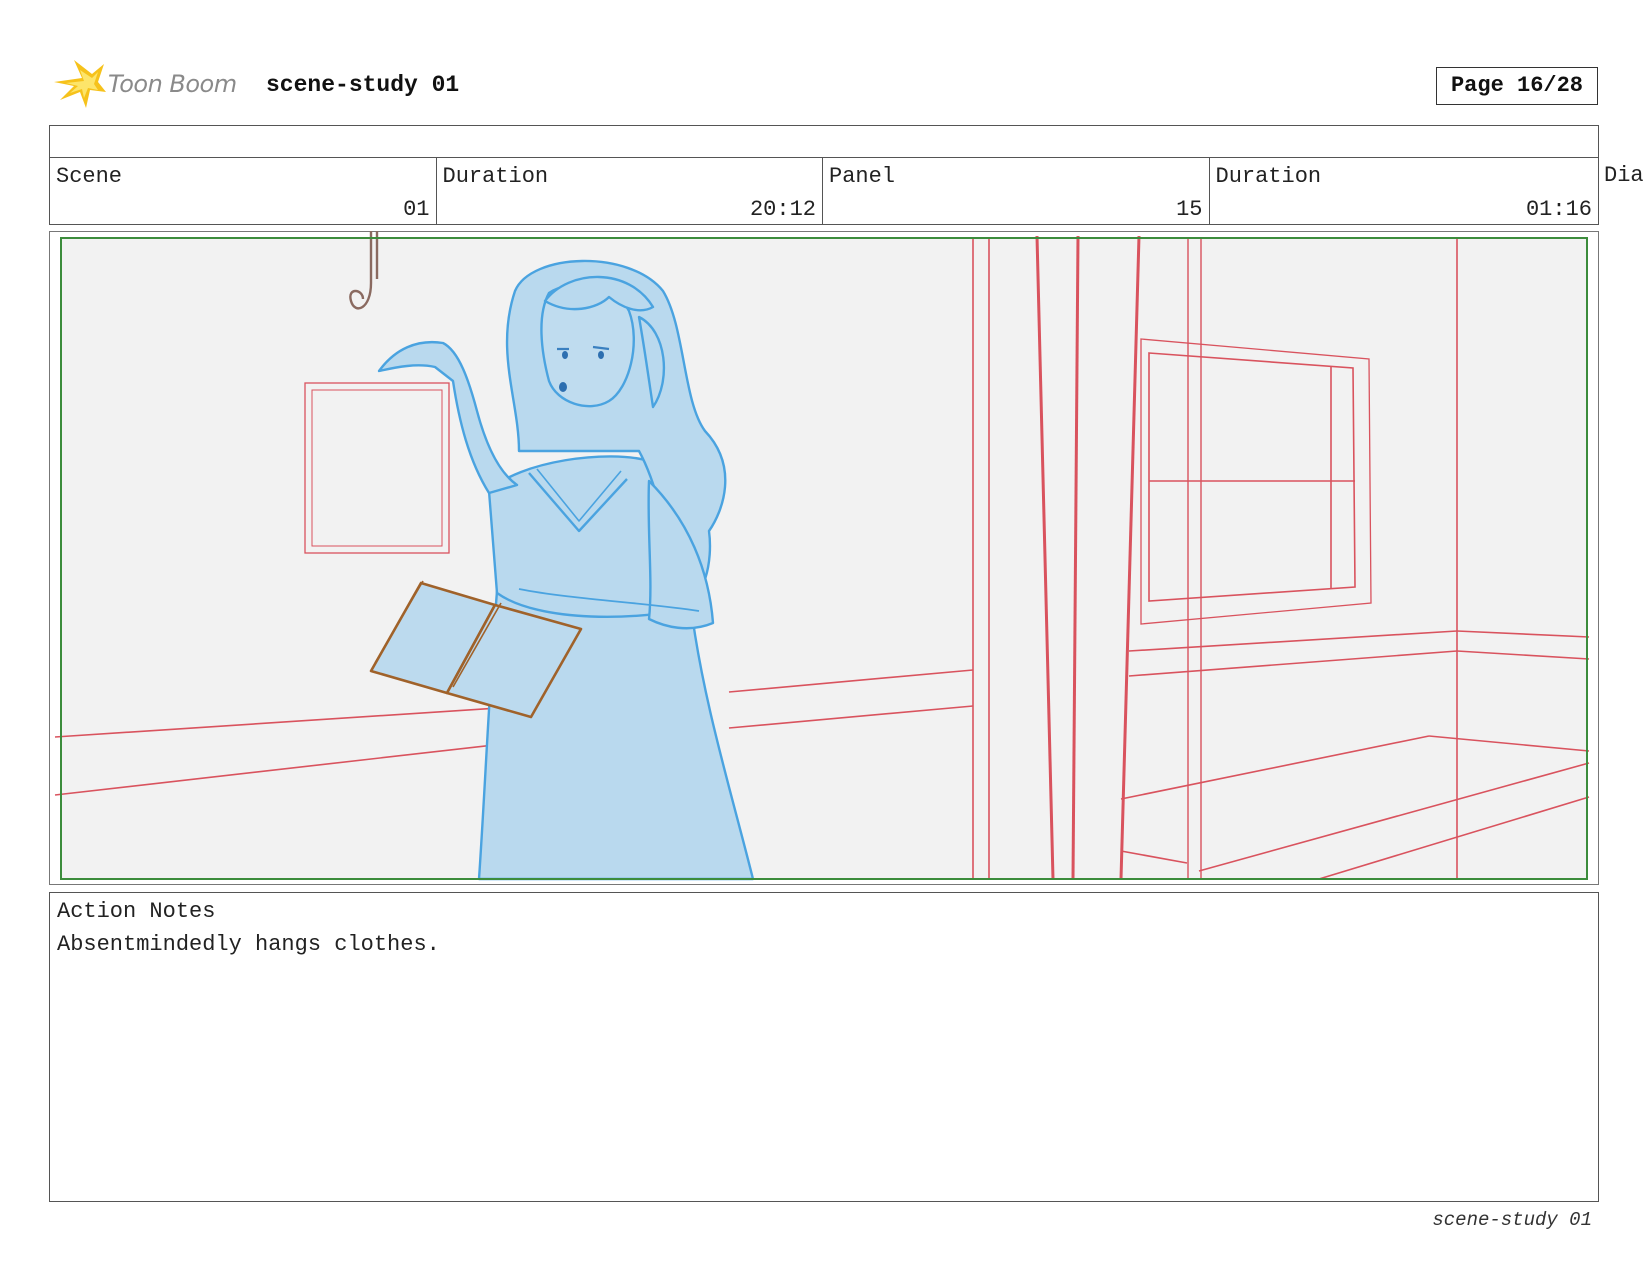 The image size is (1648, 1276). Describe the element at coordinates (1404, 191) in the screenshot. I see `meta-panel-duration: Duration 01:16` at that location.